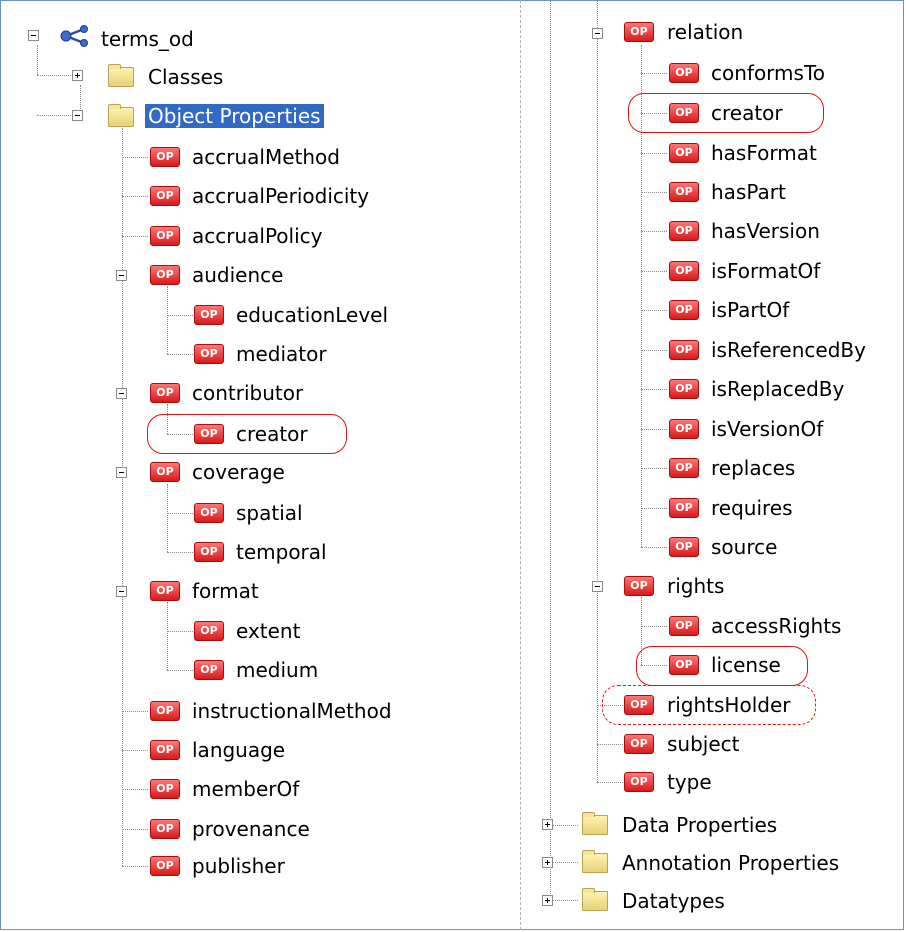 Image resolution: width=906 pixels, height=932 pixels. I want to click on tree-node-conformsTo: conformsTo, so click(768, 73).